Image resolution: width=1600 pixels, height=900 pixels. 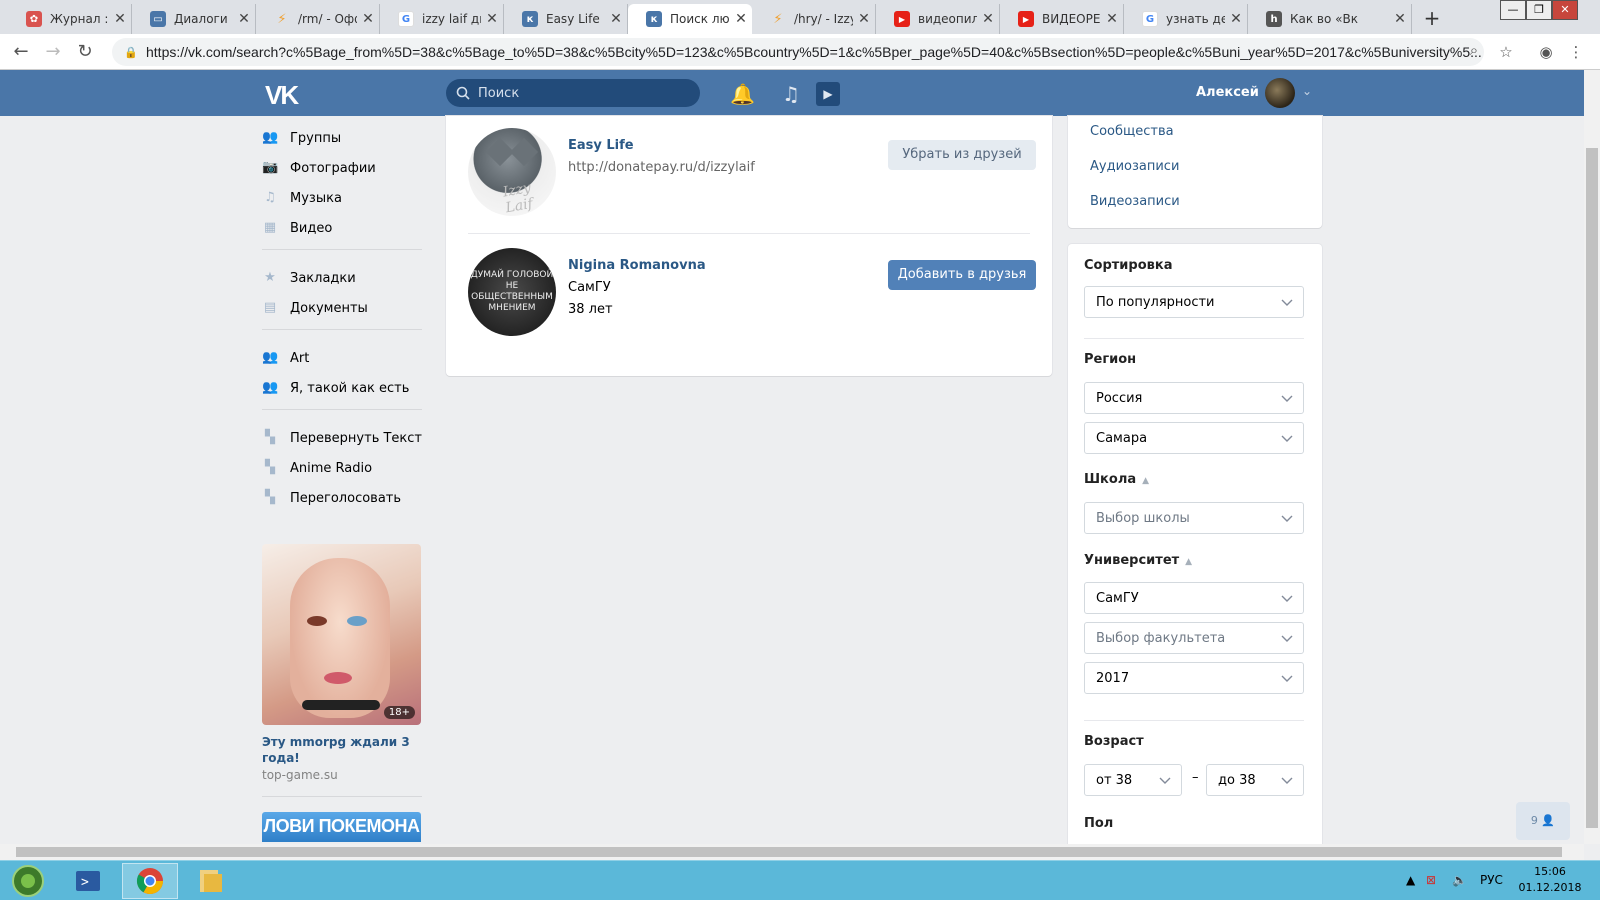 What do you see at coordinates (344, 198) in the screenshot?
I see `menu-item-music: ♫ Музыка` at bounding box center [344, 198].